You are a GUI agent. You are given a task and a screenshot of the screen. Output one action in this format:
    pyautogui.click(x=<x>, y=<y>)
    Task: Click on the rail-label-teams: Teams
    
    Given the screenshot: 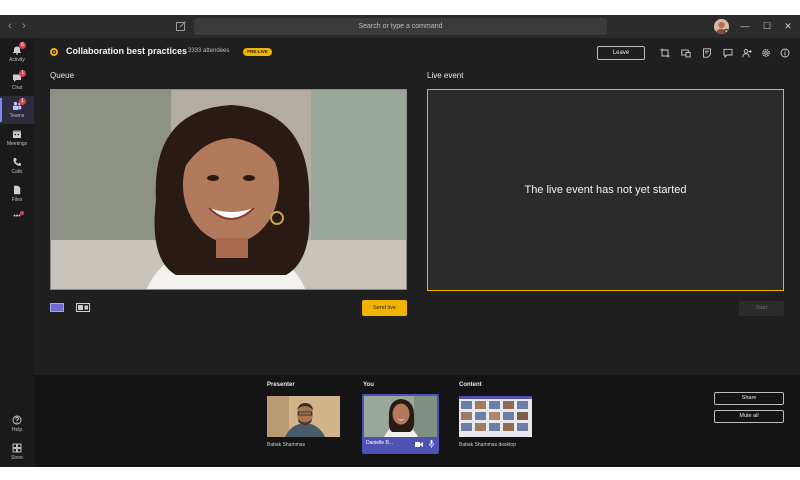 What is the action you would take?
    pyautogui.click(x=17, y=116)
    